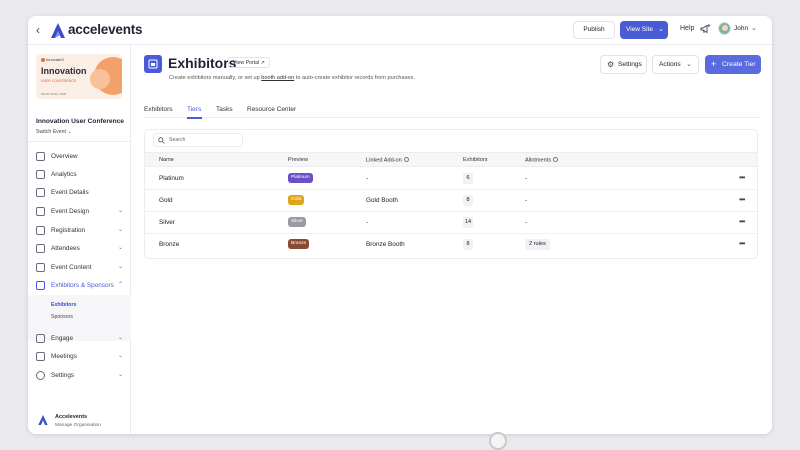 The image size is (800, 450). What do you see at coordinates (70, 211) in the screenshot?
I see `sidebar-item-label: Event Design` at bounding box center [70, 211].